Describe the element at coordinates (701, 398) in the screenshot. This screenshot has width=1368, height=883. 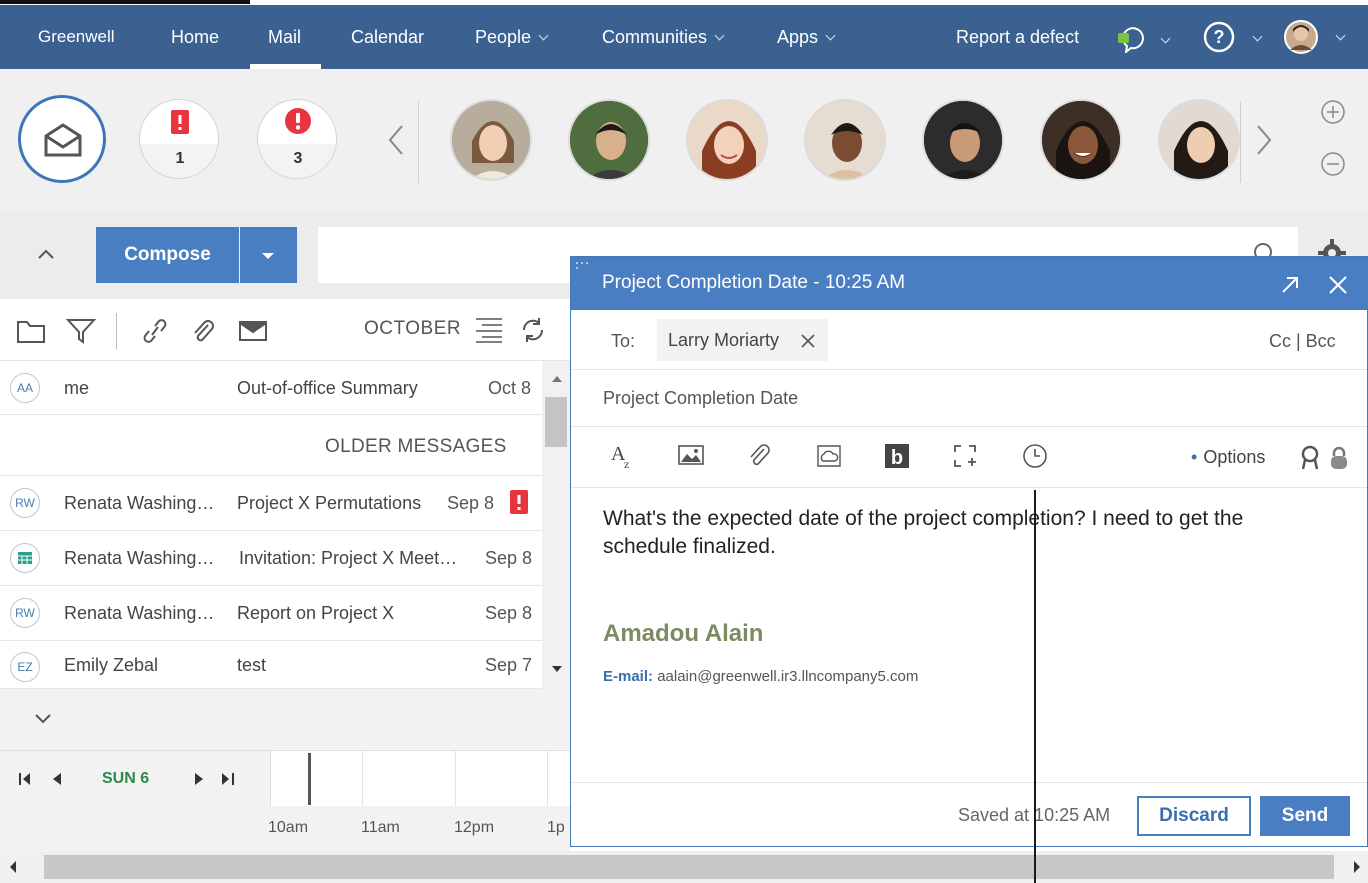
I see `subject-text: Project Completion Date` at that location.